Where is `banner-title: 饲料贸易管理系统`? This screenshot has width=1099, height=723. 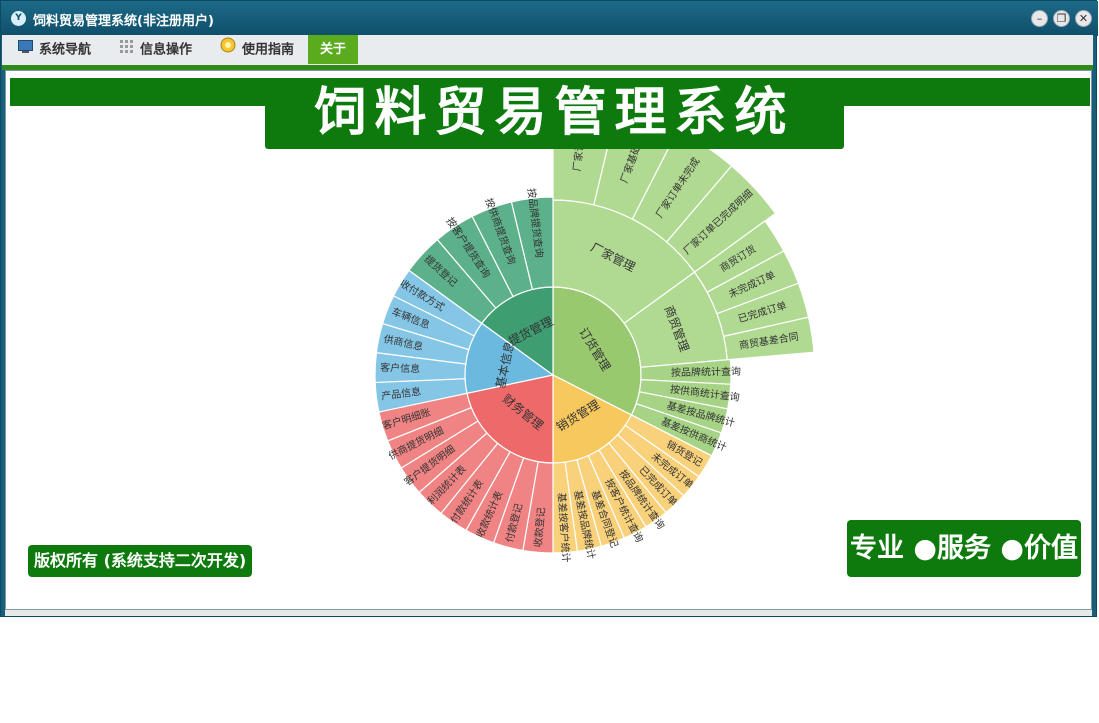
banner-title: 饲料贸易管理系统 is located at coordinates (554, 113).